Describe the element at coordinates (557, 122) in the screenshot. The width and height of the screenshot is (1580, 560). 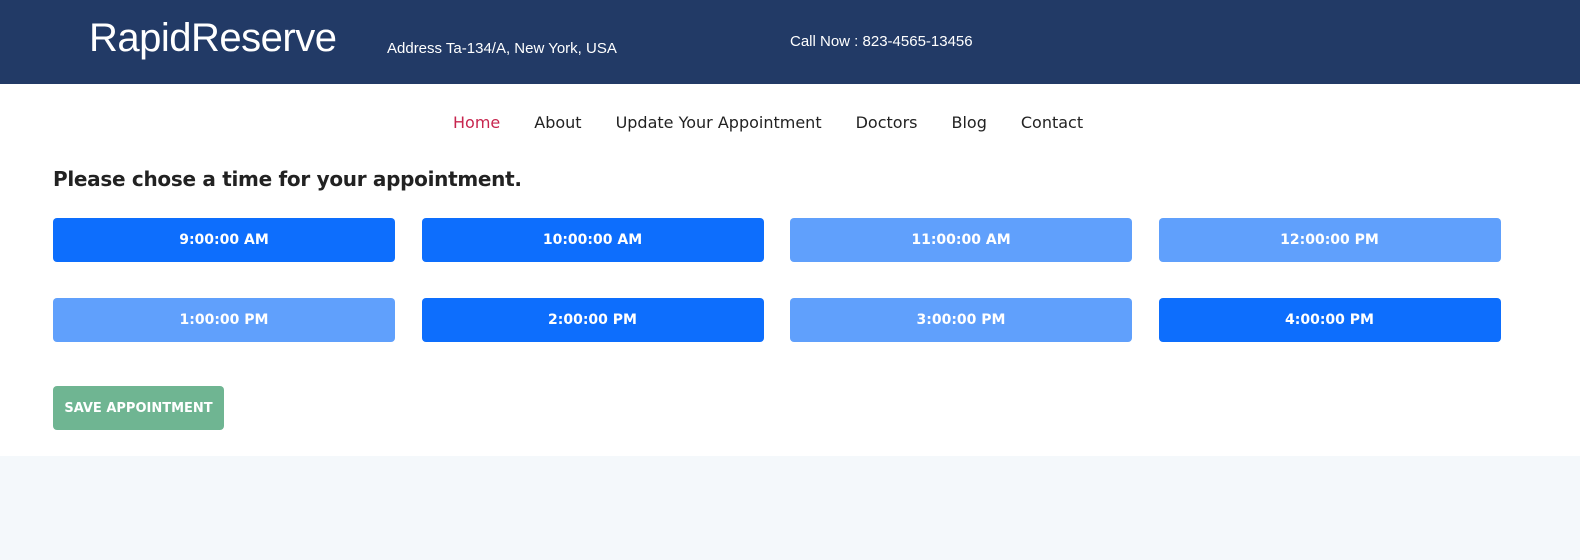
I see `nav-about: About` at that location.